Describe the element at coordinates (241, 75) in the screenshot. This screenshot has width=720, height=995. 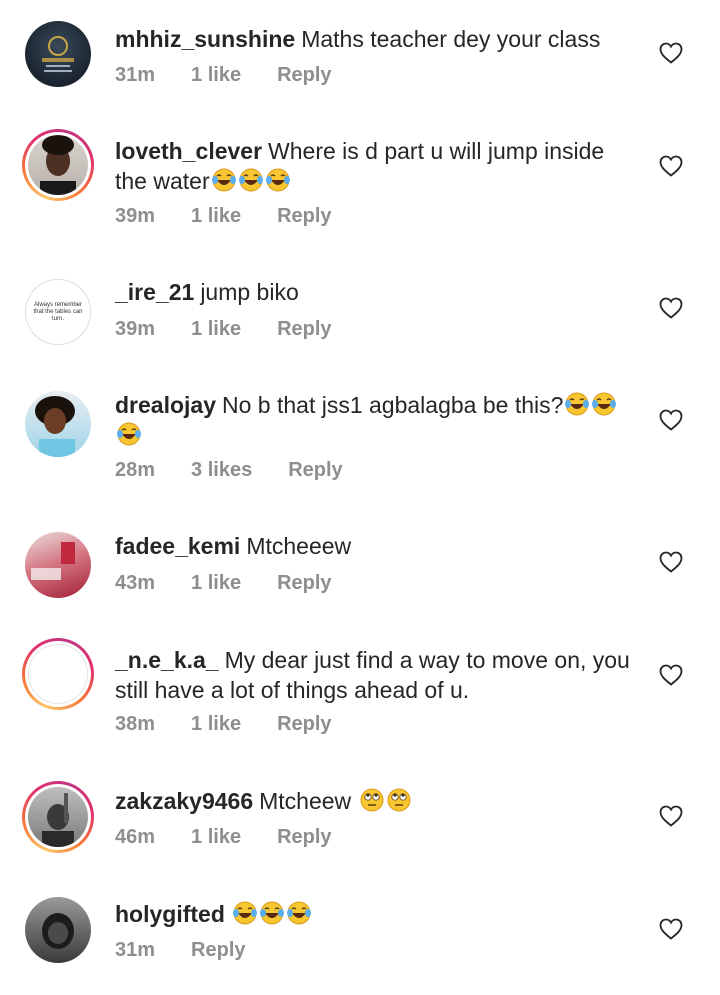
I see `comment-meta: 31m 1 like Reply` at that location.